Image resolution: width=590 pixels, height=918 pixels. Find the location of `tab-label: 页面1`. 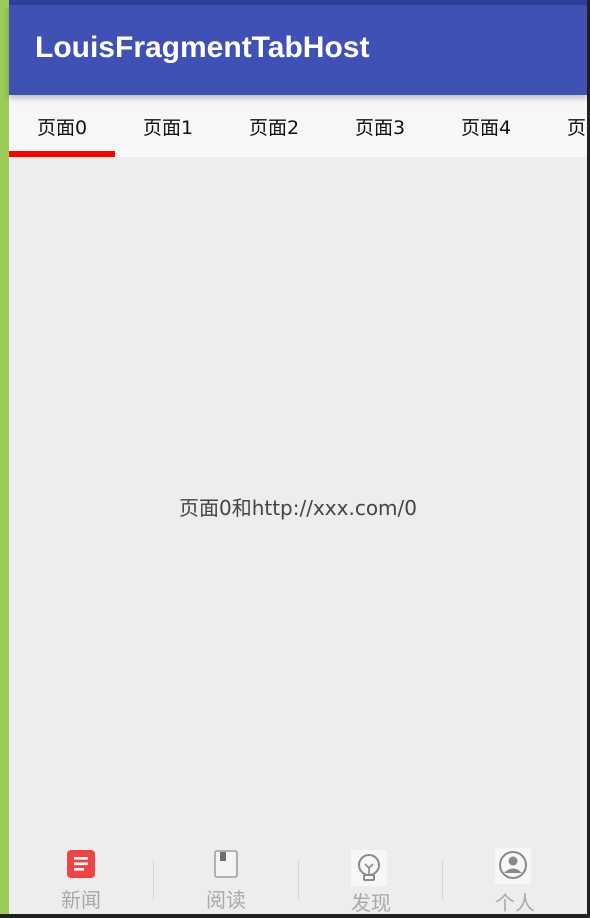

tab-label: 页面1 is located at coordinates (168, 128).